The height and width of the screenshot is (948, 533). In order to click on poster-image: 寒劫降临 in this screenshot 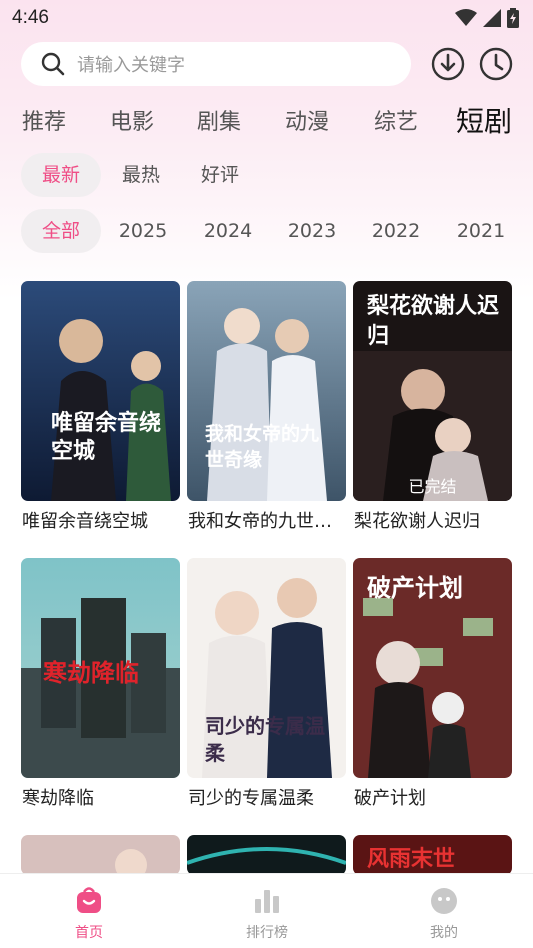, I will do `click(100, 668)`.